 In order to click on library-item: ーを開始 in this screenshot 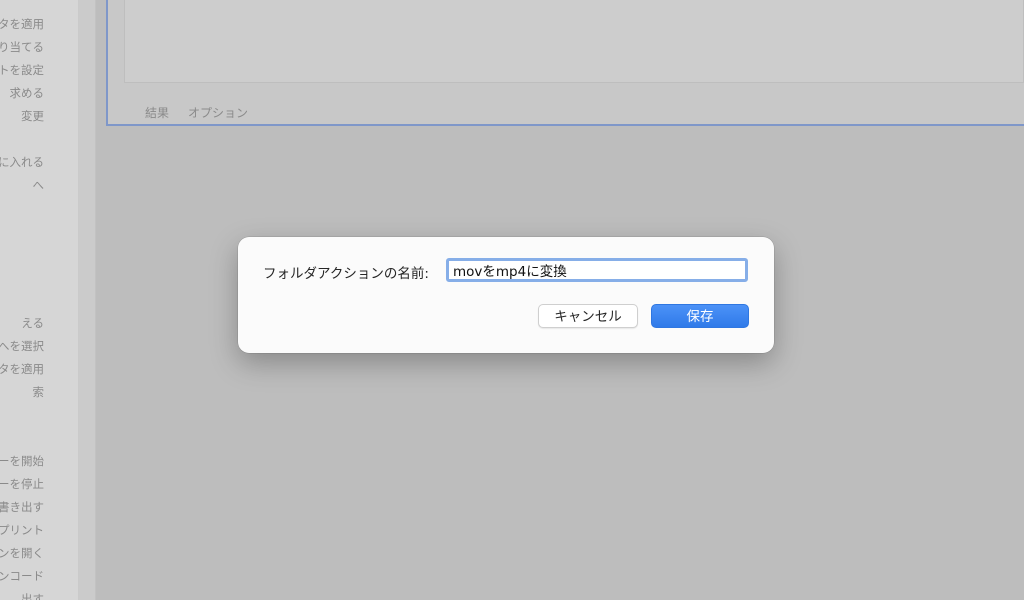, I will do `click(22, 461)`.